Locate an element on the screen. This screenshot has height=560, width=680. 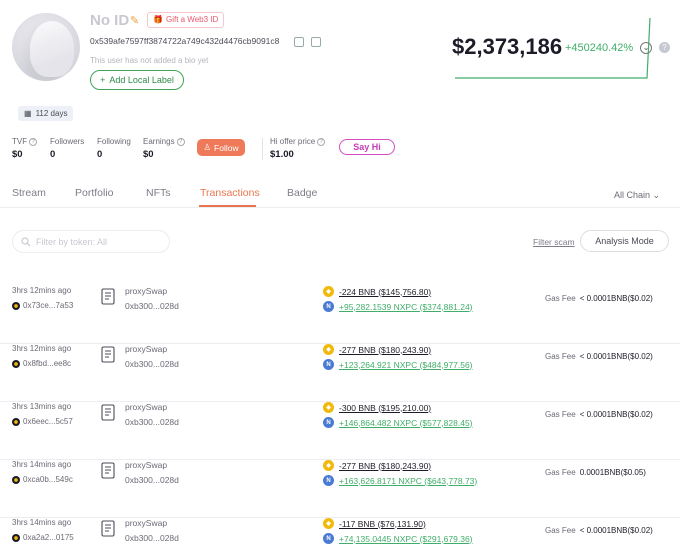
analysis-mode-button: Analysis Mode is located at coordinates (624, 241).